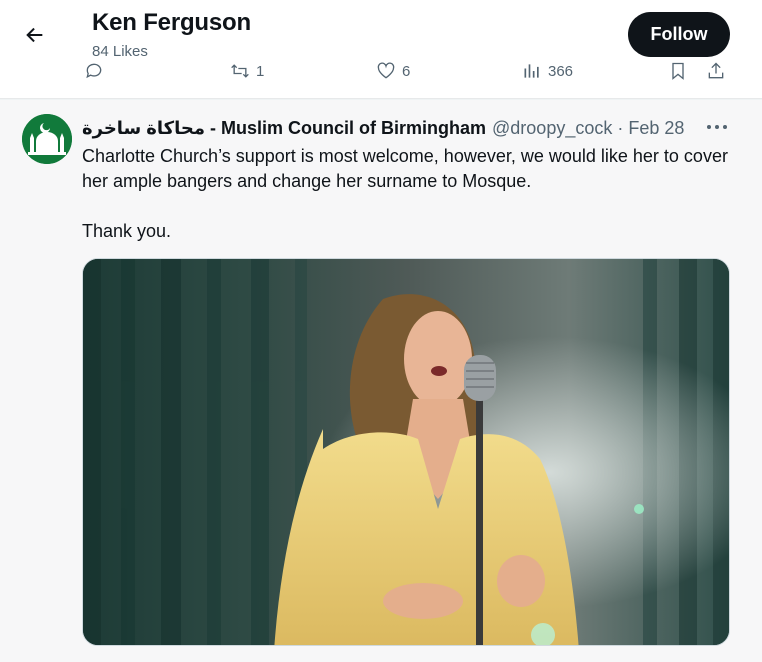  Describe the element at coordinates (94, 71) in the screenshot. I see `reply-icon` at that location.